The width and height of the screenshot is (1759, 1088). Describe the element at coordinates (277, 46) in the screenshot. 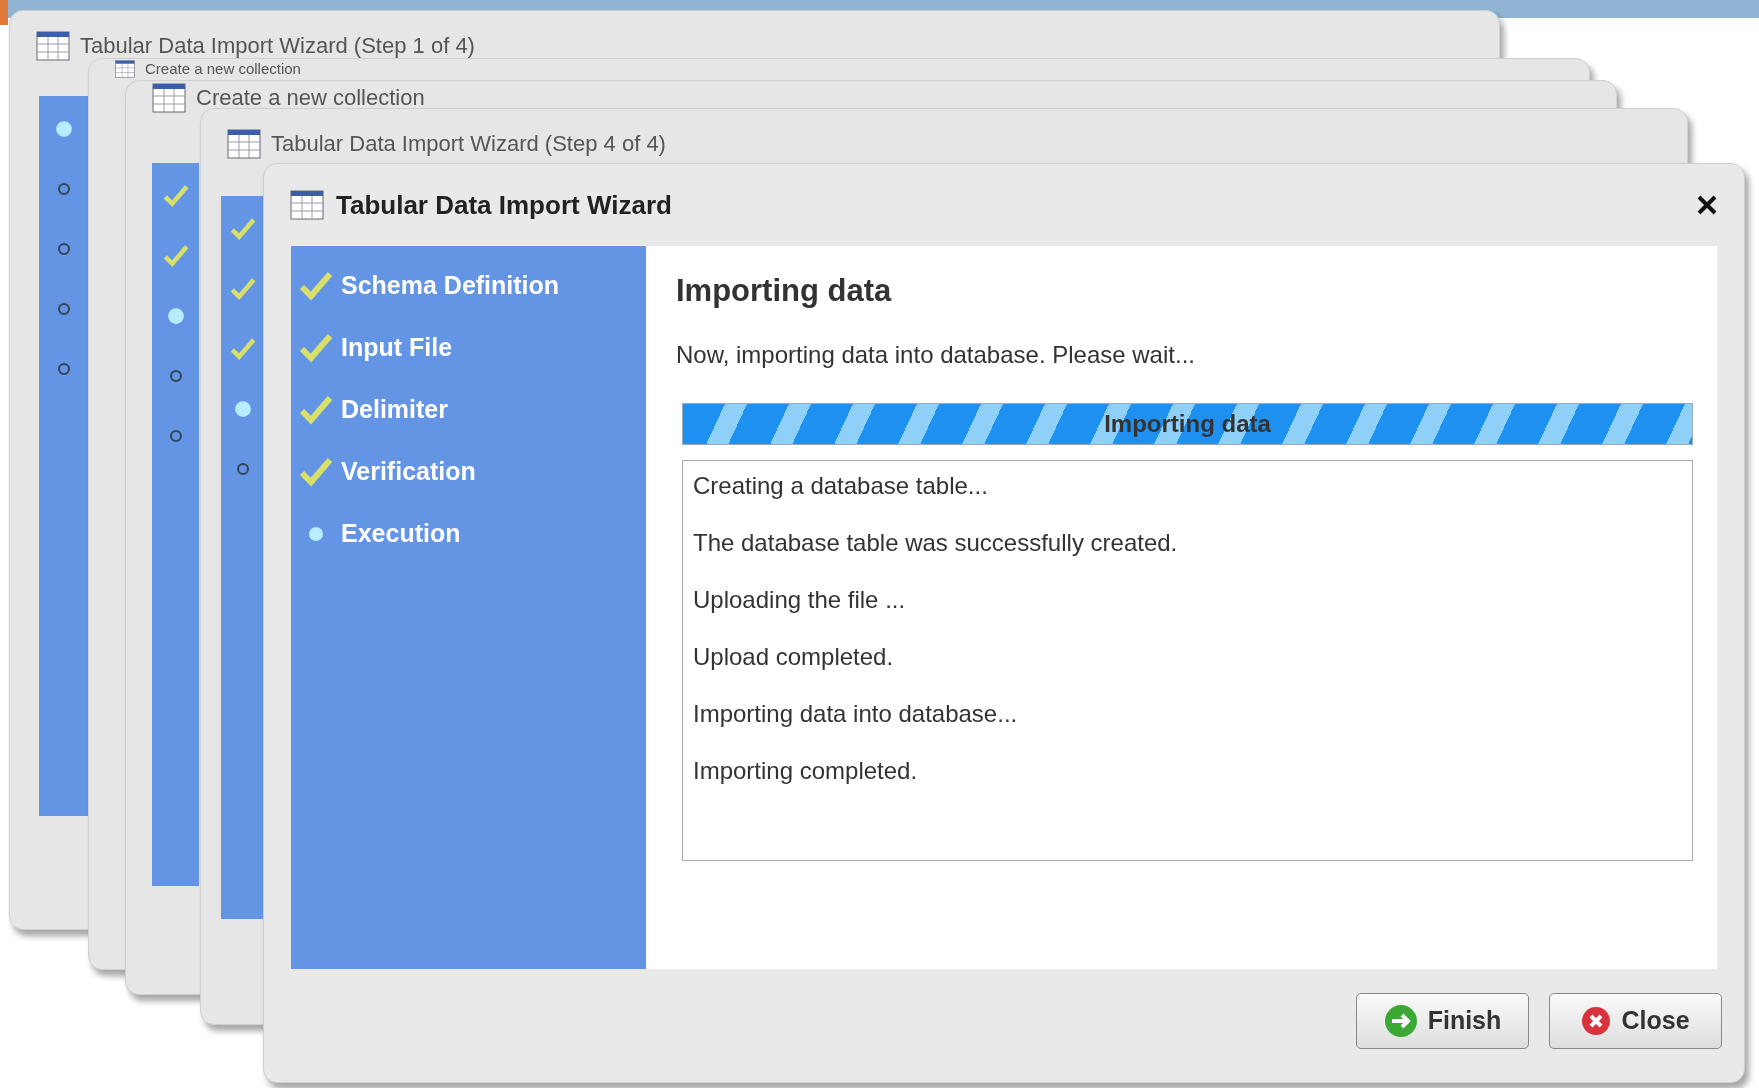

I see `window-title: Tabular Data Import Wizard (Step 1 of 4)` at that location.